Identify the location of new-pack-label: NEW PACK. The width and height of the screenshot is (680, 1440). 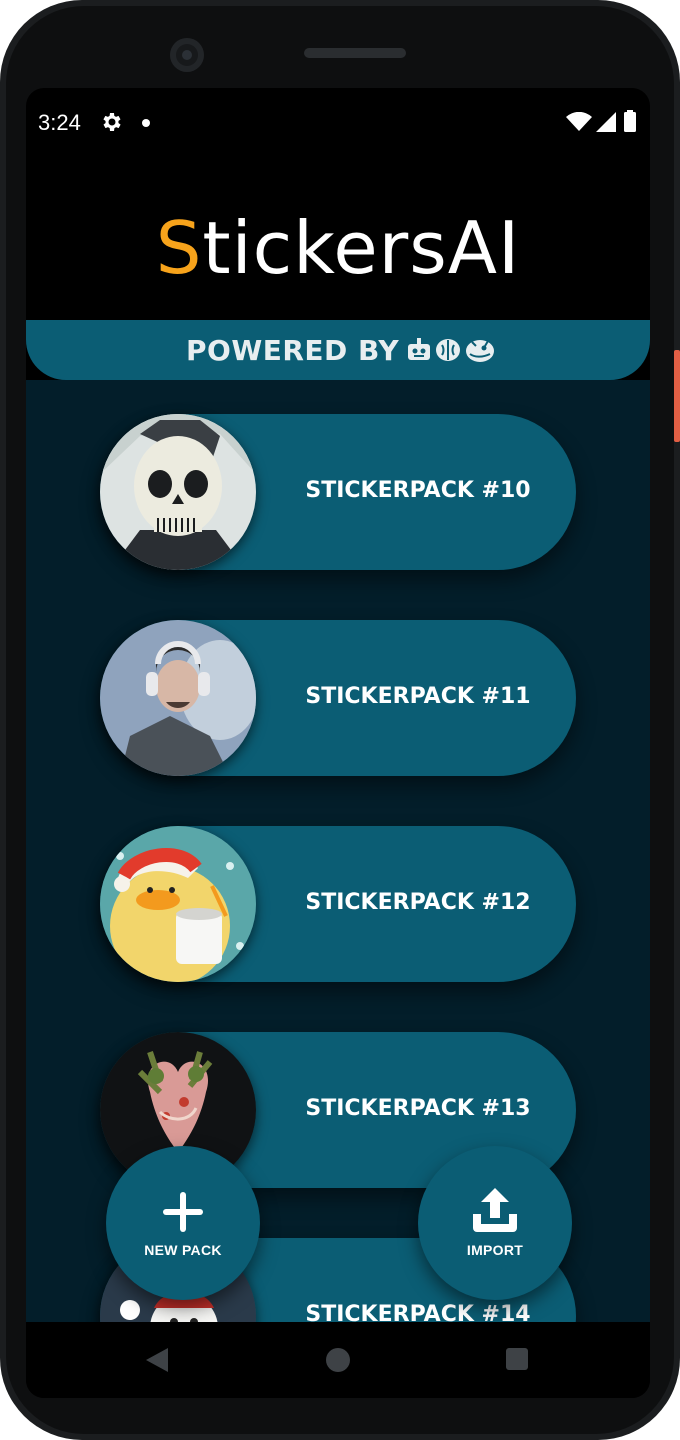
(183, 1250).